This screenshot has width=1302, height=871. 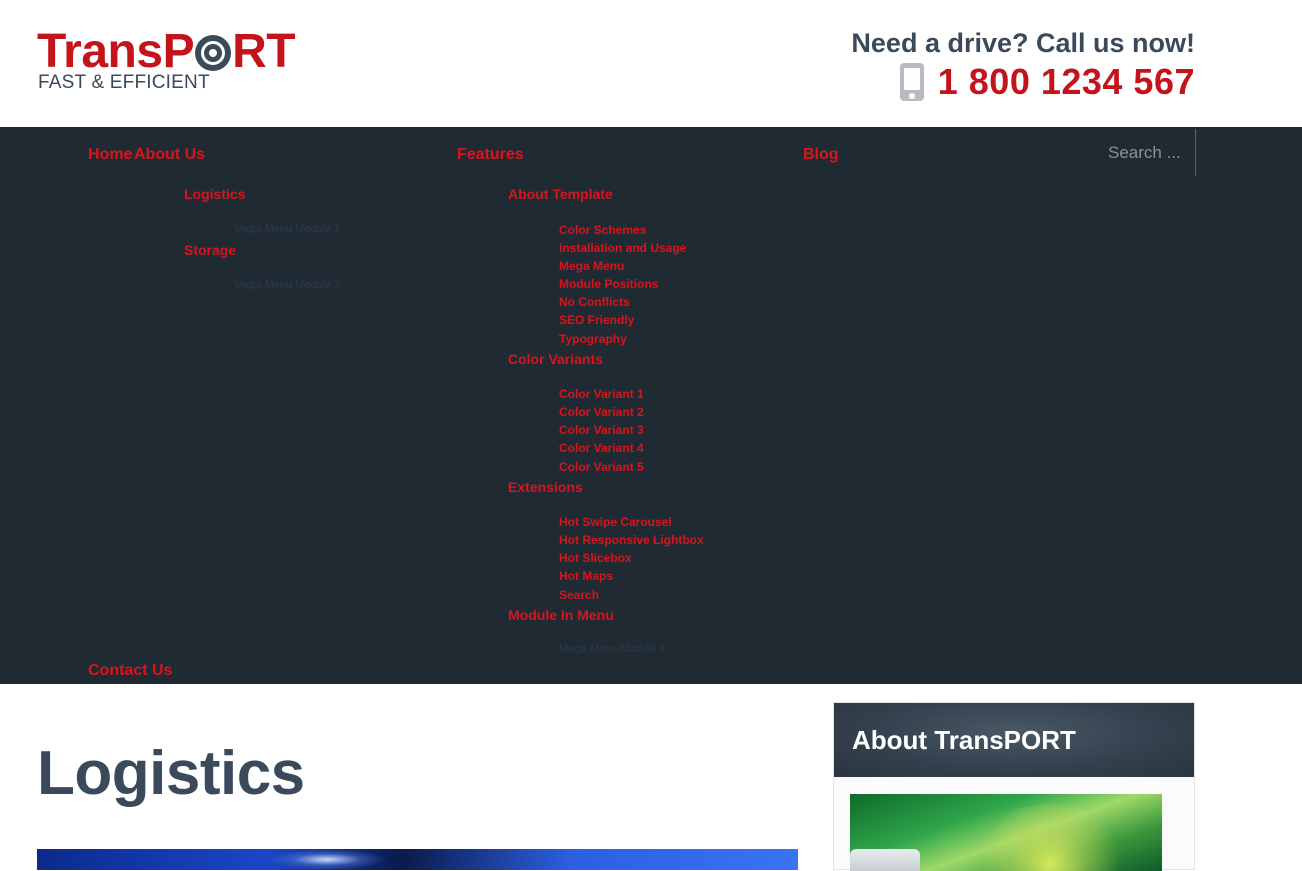 I want to click on submenu-item-hot-responsive-lightbox: Hot Responsive Lightbox, so click(x=631, y=540).